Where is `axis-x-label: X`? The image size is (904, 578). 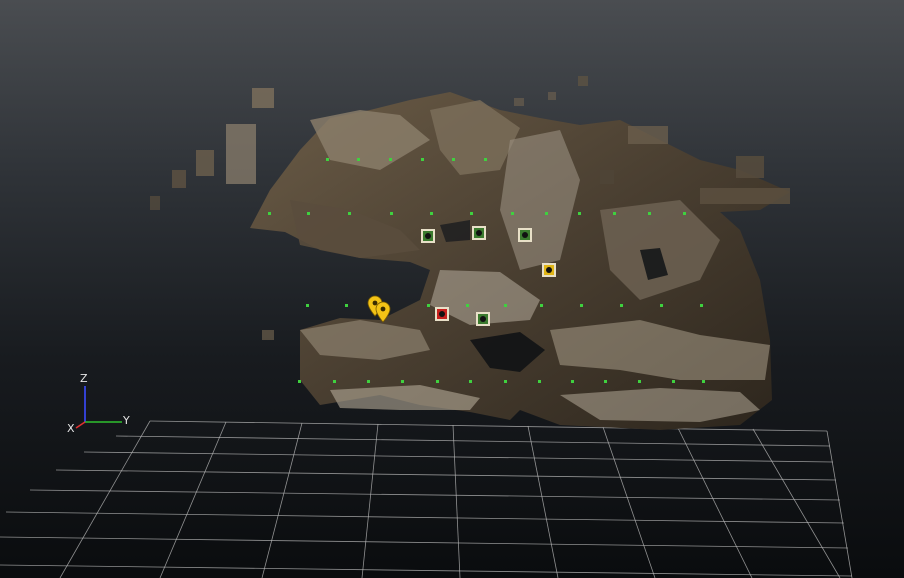 axis-x-label: X is located at coordinates (71, 428).